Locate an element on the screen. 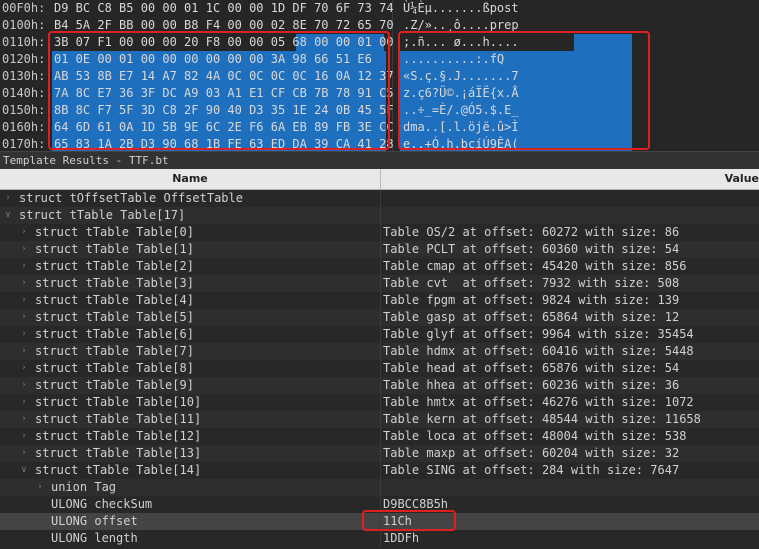  tree-row-name: struct tTable Table[13] is located at coordinates (118, 453).